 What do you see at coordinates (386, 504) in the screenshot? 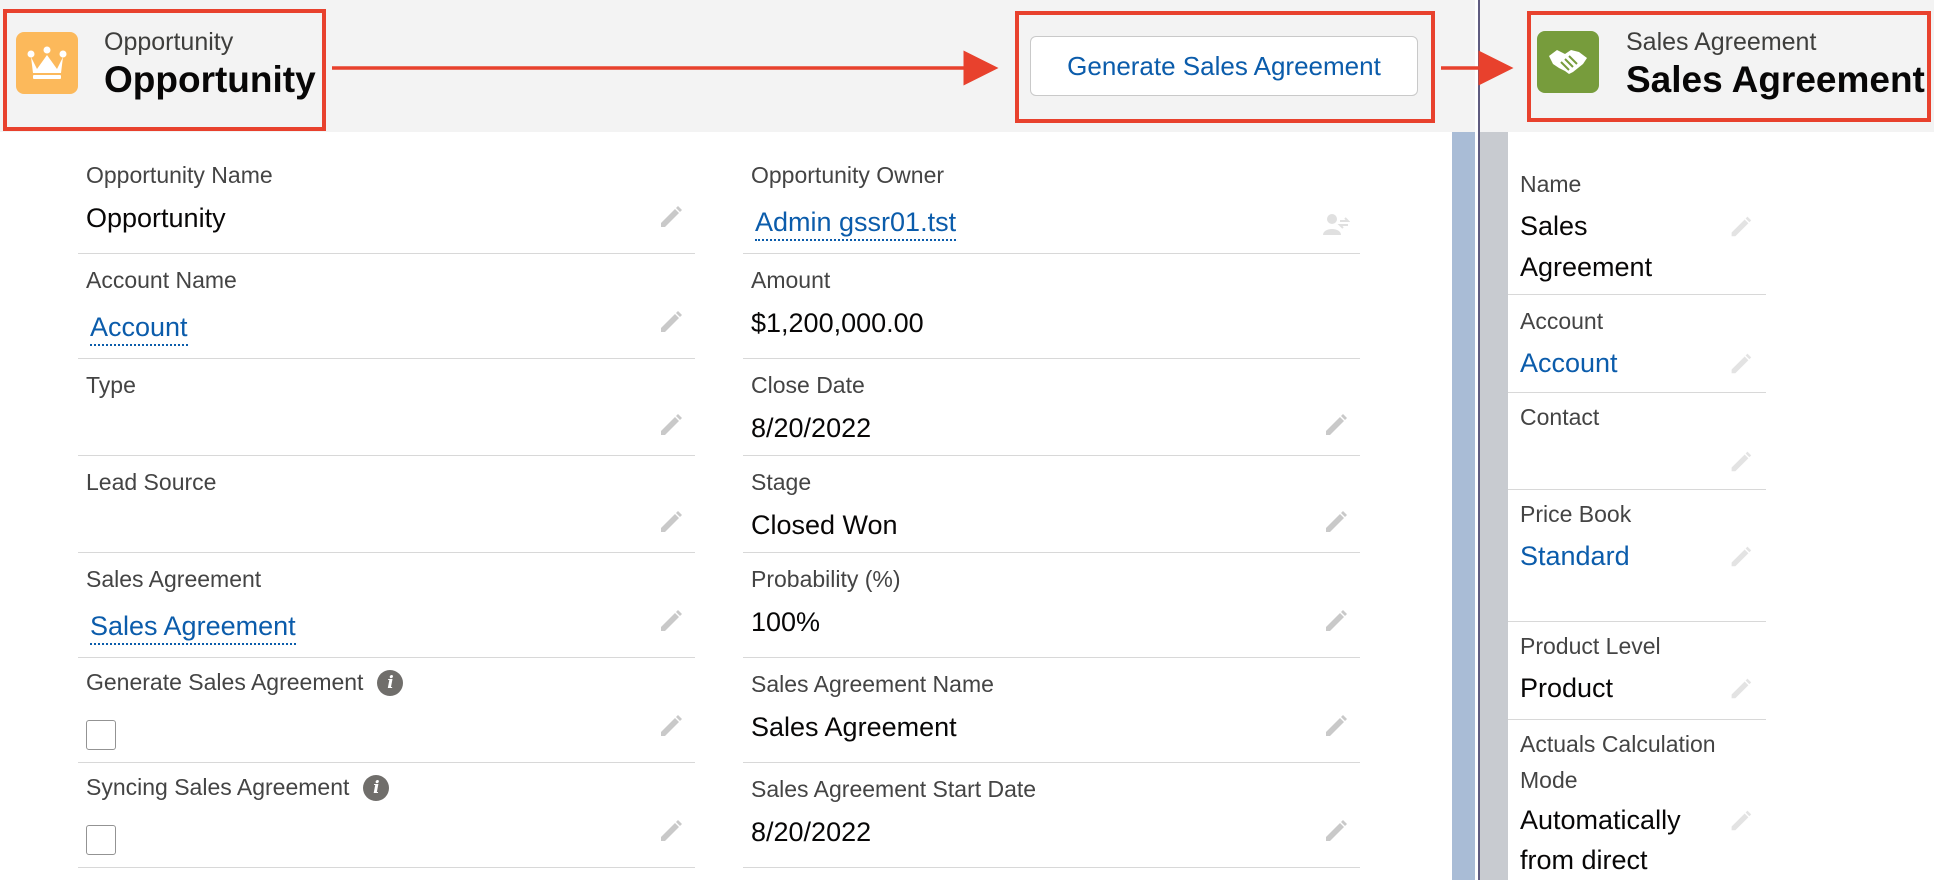
I see `field-lead-source: Lead Source` at bounding box center [386, 504].